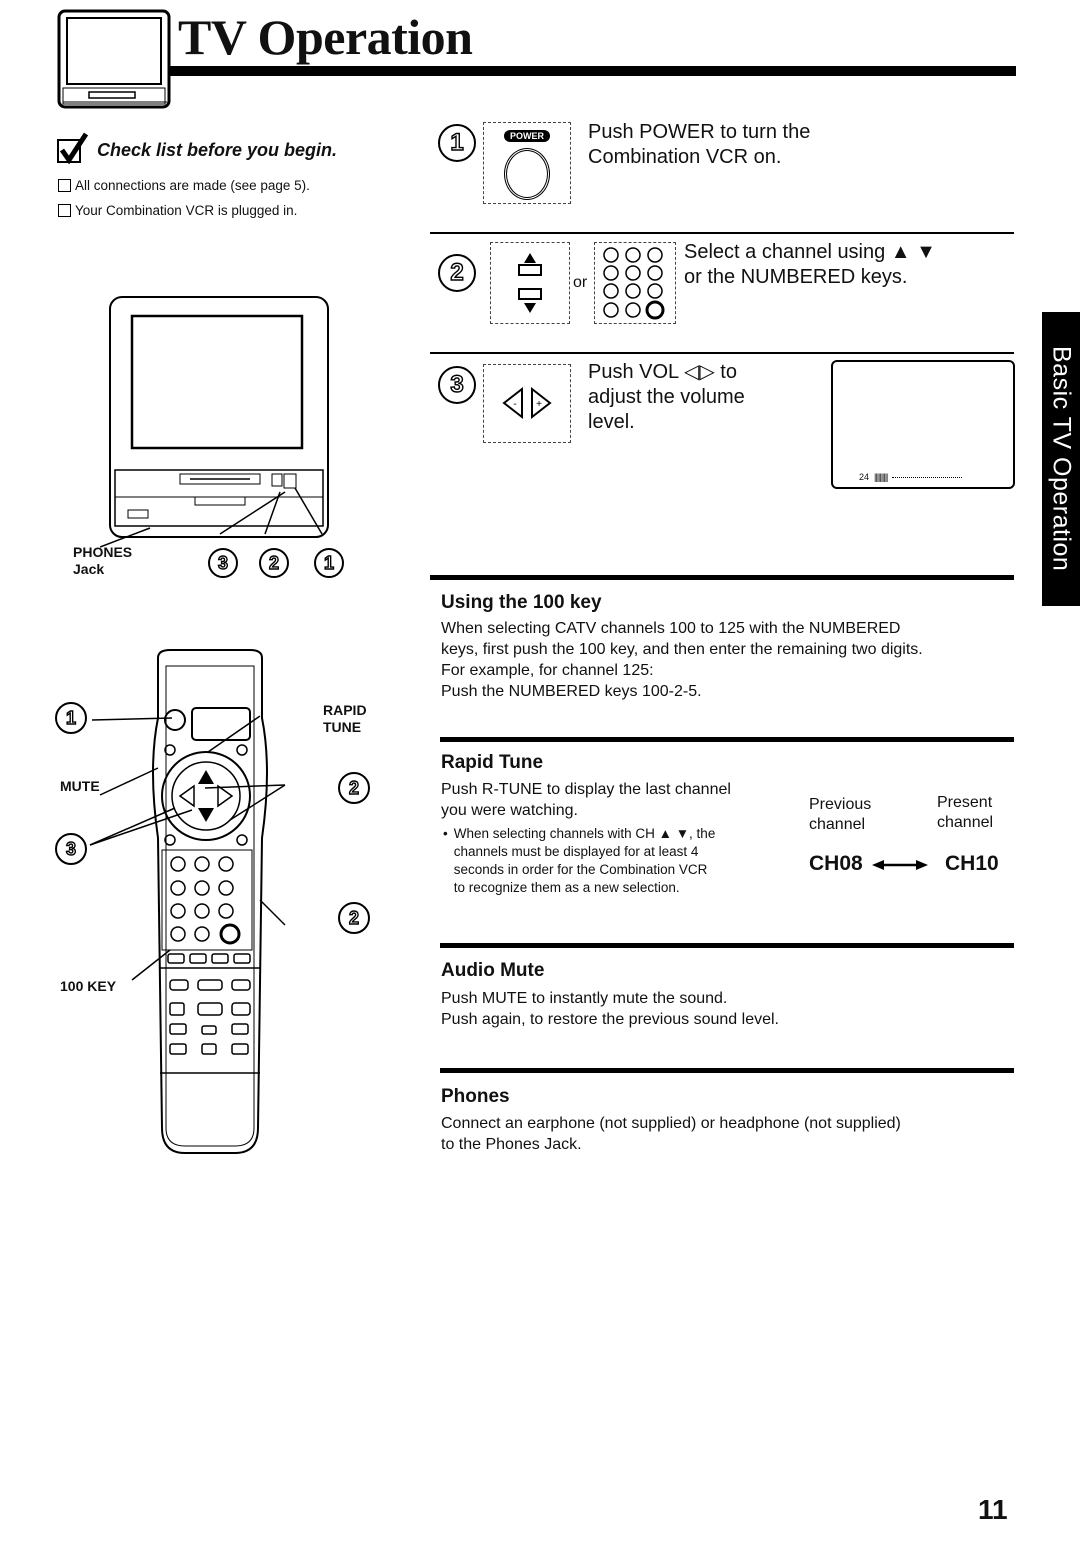 This screenshot has width=1080, height=1549. What do you see at coordinates (580, 869) in the screenshot?
I see `note-line: seconds in order for the Combination VCR` at bounding box center [580, 869].